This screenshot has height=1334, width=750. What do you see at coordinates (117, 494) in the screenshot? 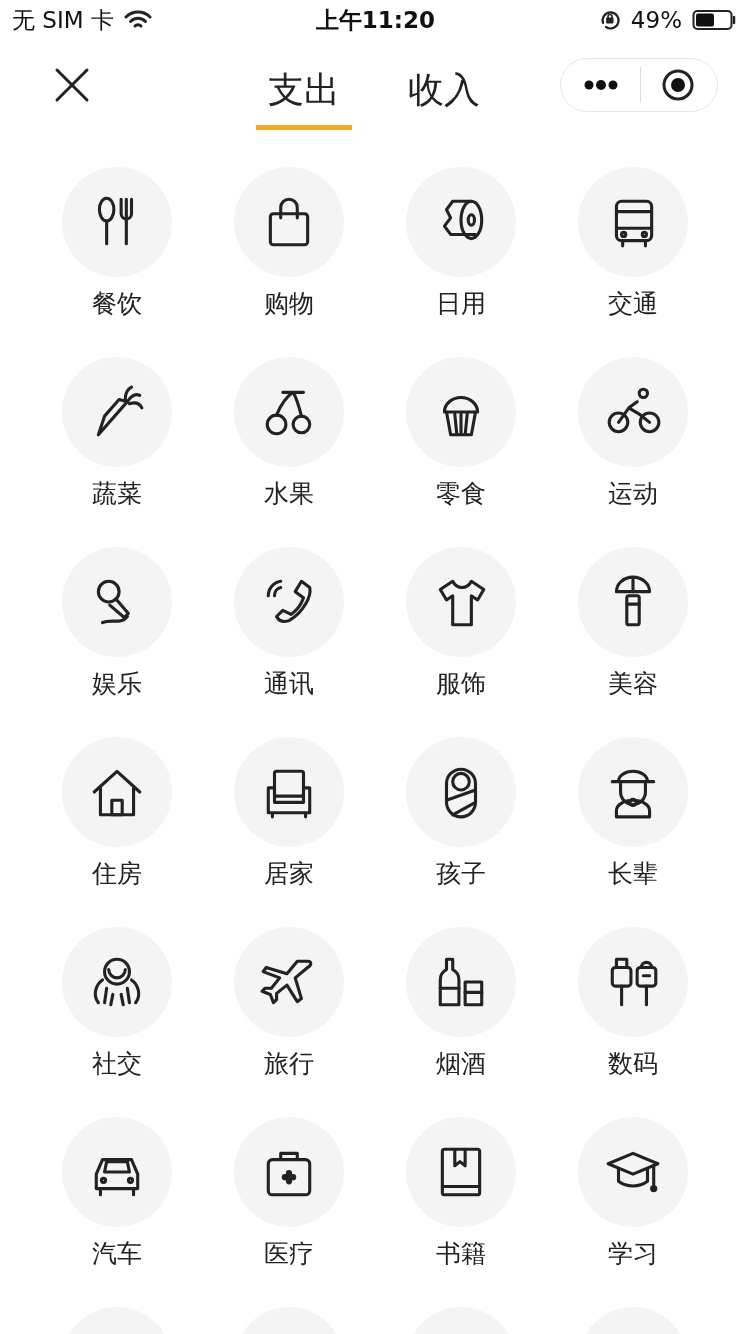
I see `category-label: 蔬菜` at bounding box center [117, 494].